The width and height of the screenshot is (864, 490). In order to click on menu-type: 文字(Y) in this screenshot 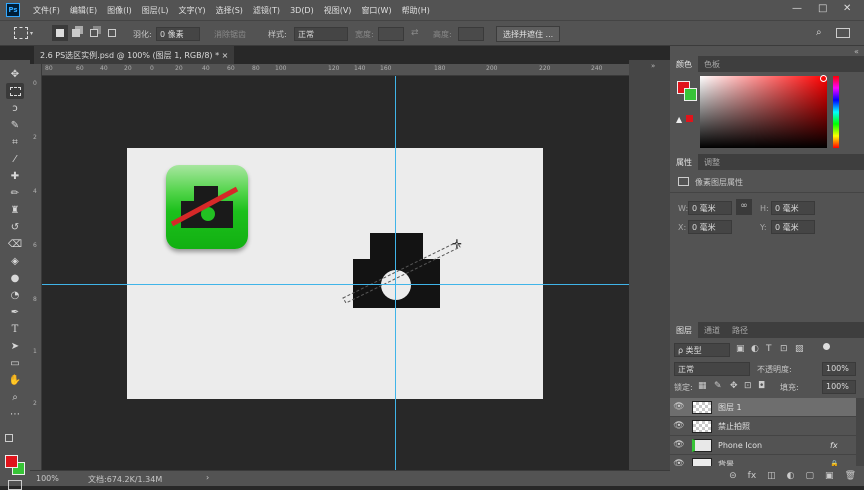, I will do `click(191, 10)`.